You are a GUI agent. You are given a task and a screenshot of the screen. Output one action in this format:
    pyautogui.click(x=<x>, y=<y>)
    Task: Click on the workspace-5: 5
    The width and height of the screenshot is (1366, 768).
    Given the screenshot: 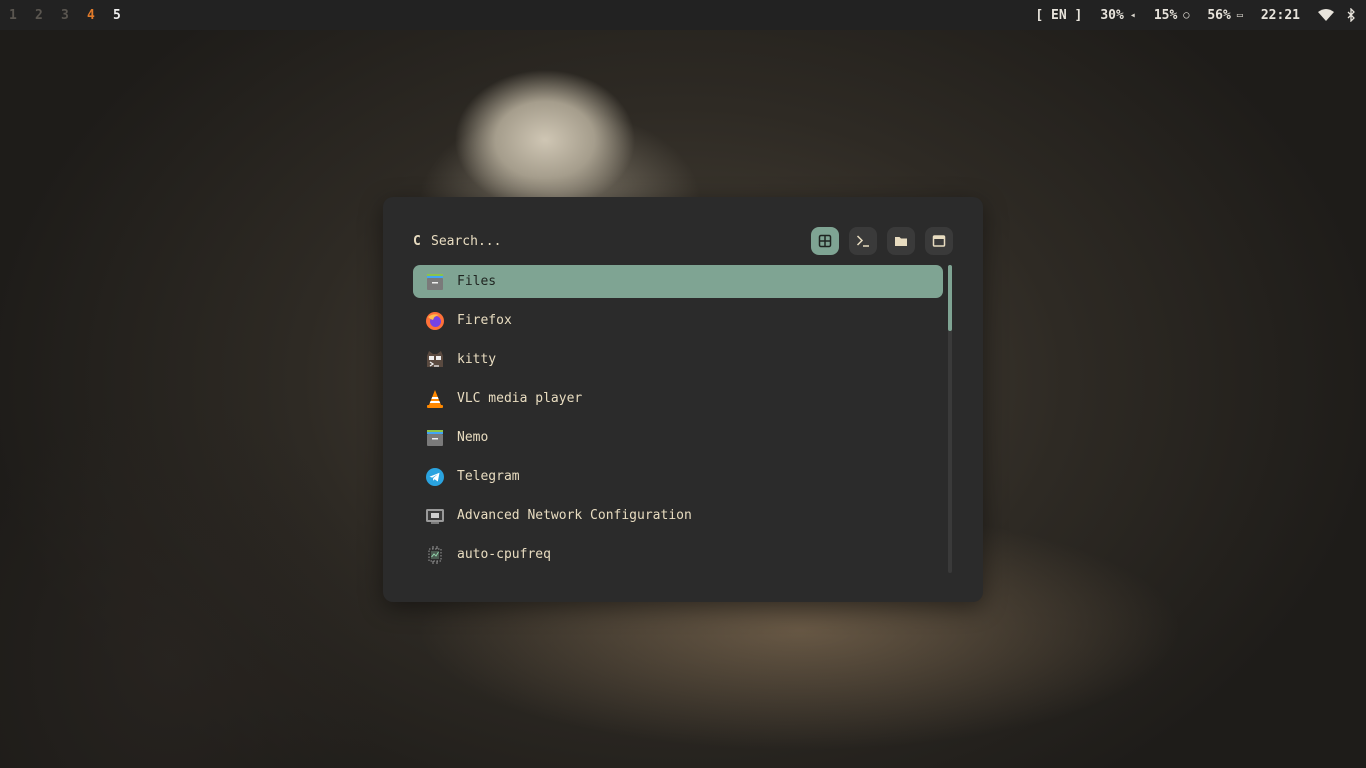 What is the action you would take?
    pyautogui.click(x=125, y=15)
    